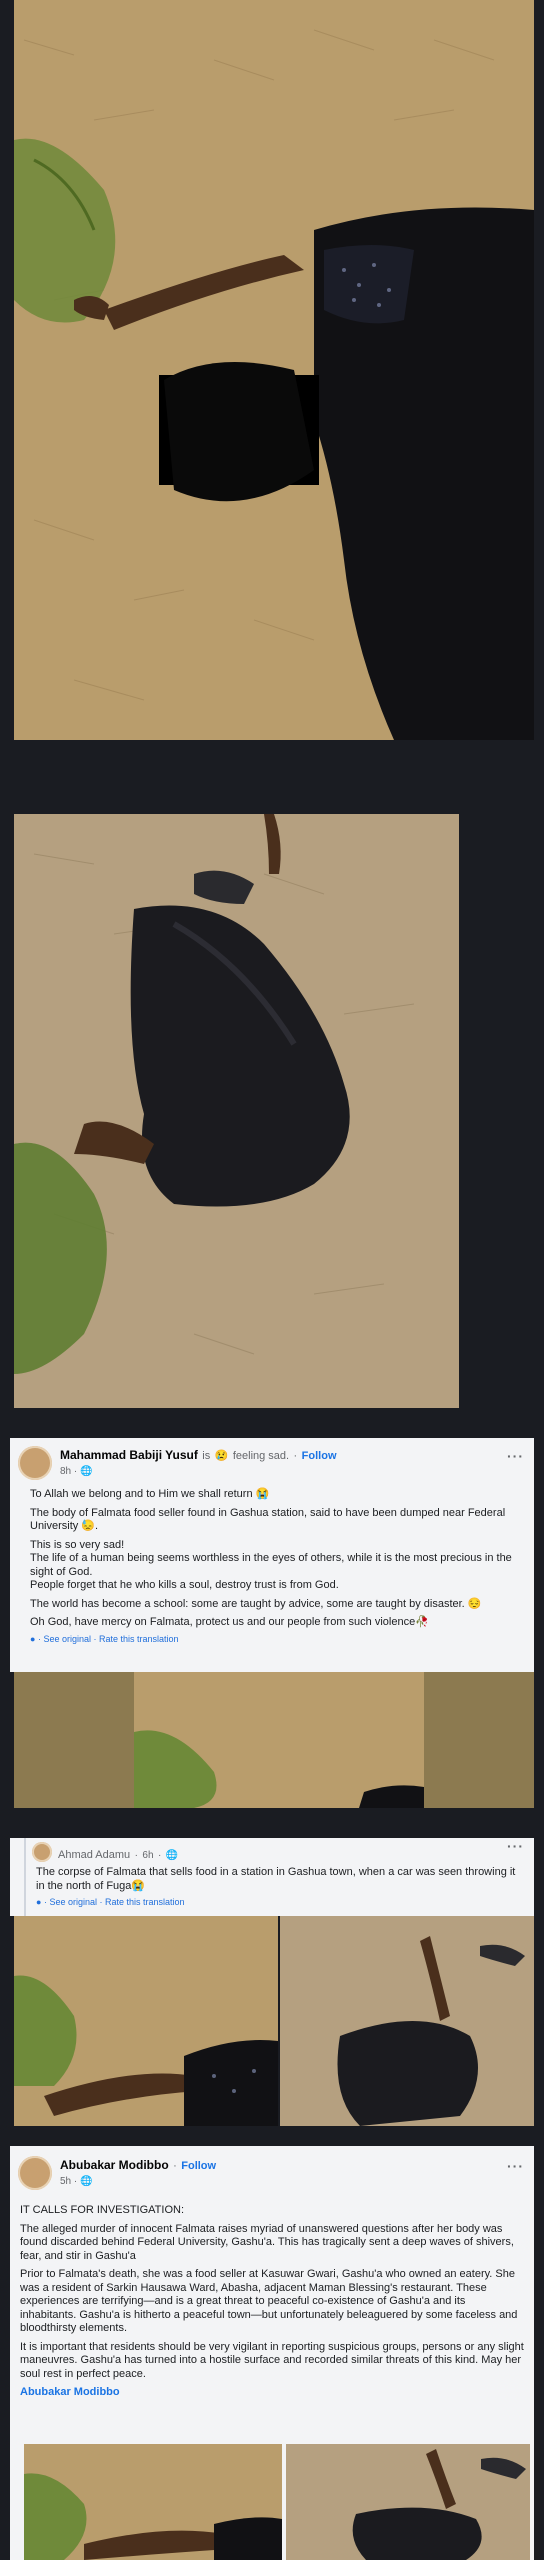 This screenshot has width=544, height=2560. What do you see at coordinates (147, 1855) in the screenshot?
I see `post-time: 6h` at bounding box center [147, 1855].